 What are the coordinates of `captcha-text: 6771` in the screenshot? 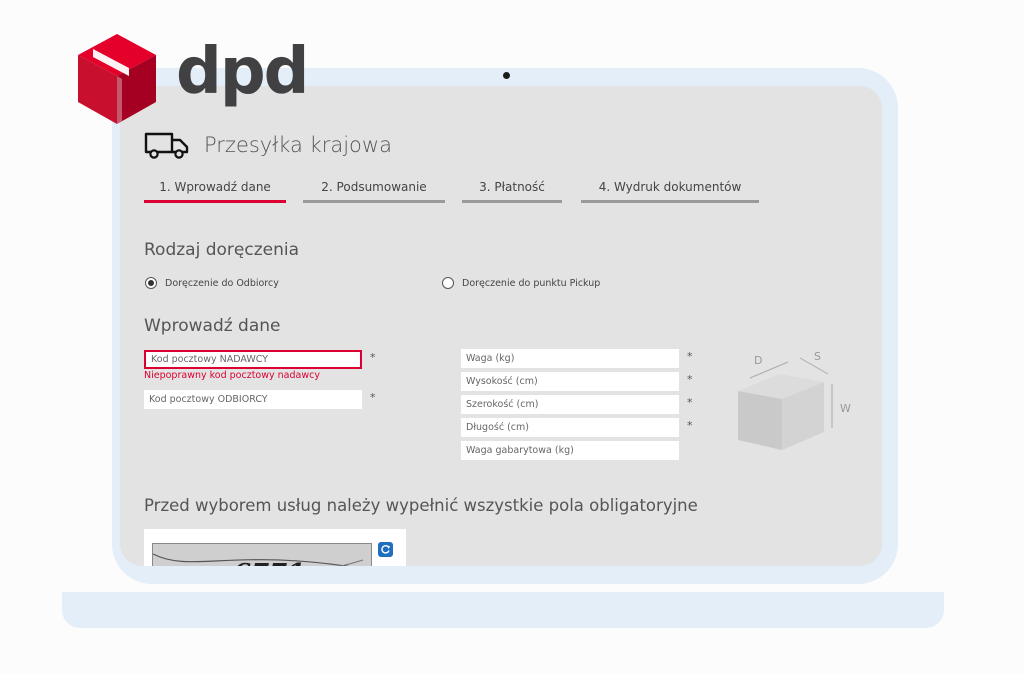 It's located at (269, 562).